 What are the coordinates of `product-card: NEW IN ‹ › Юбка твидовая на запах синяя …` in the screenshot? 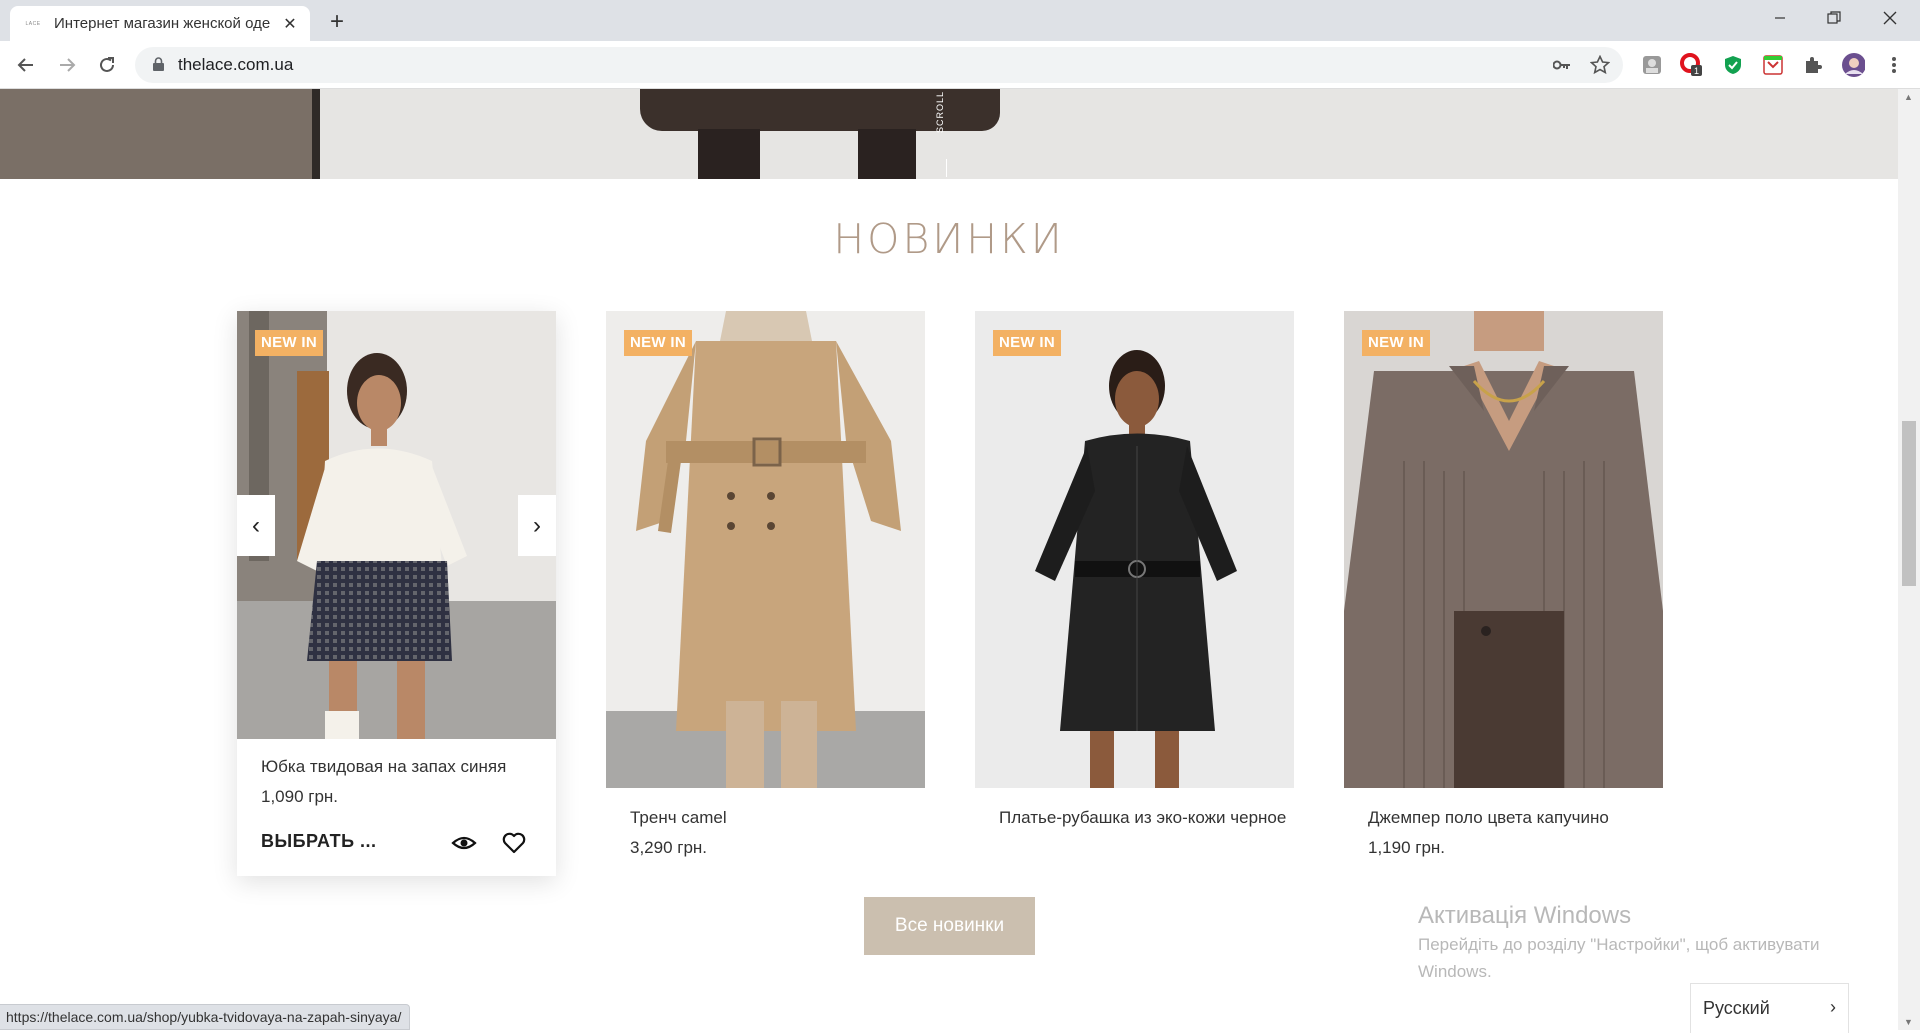 It's located at (396, 593).